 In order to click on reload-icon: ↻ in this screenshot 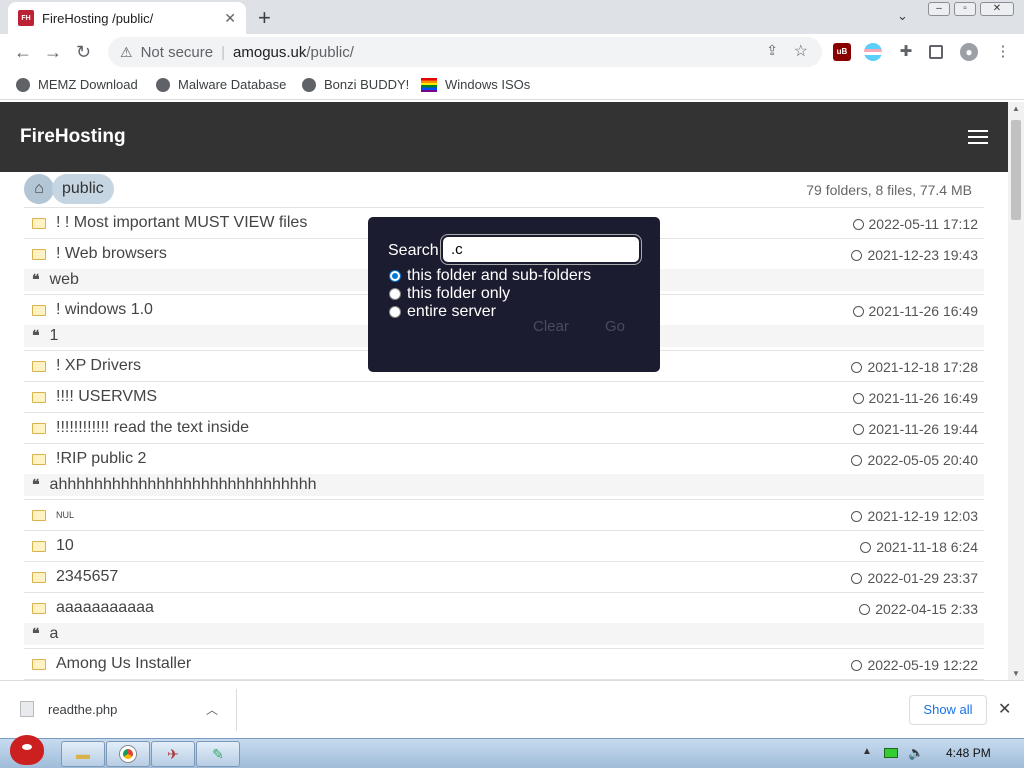, I will do `click(83, 52)`.